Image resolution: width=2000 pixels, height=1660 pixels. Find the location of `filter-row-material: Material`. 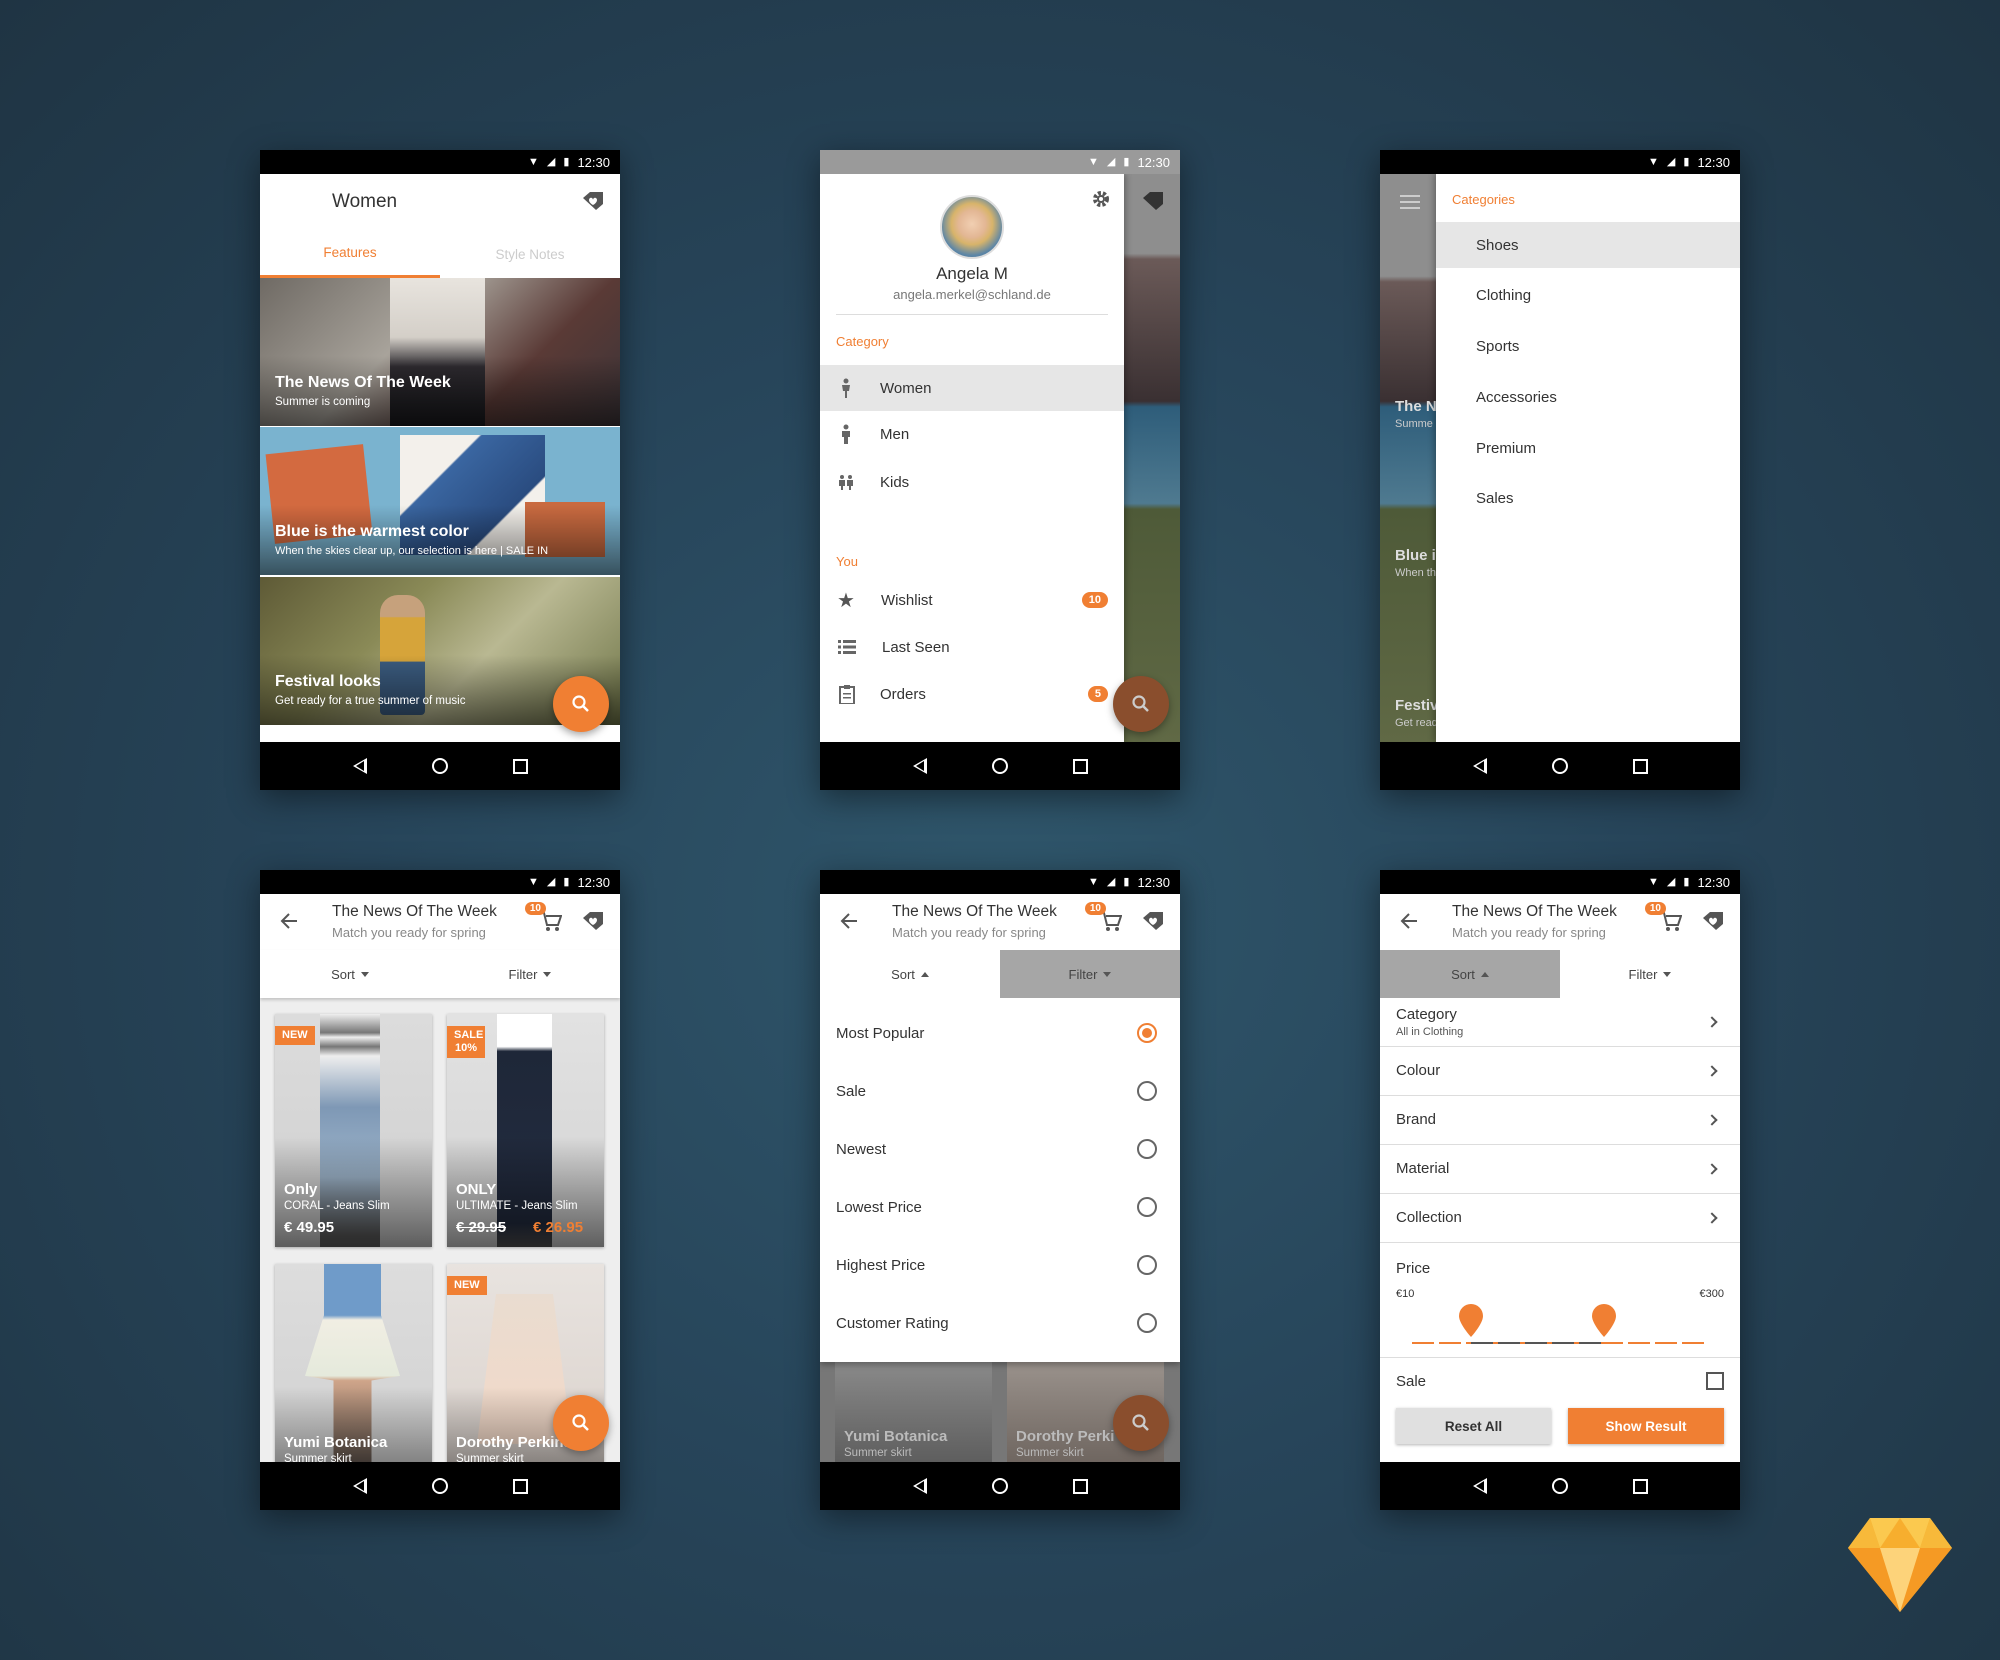

filter-row-material: Material is located at coordinates (1560, 1169).